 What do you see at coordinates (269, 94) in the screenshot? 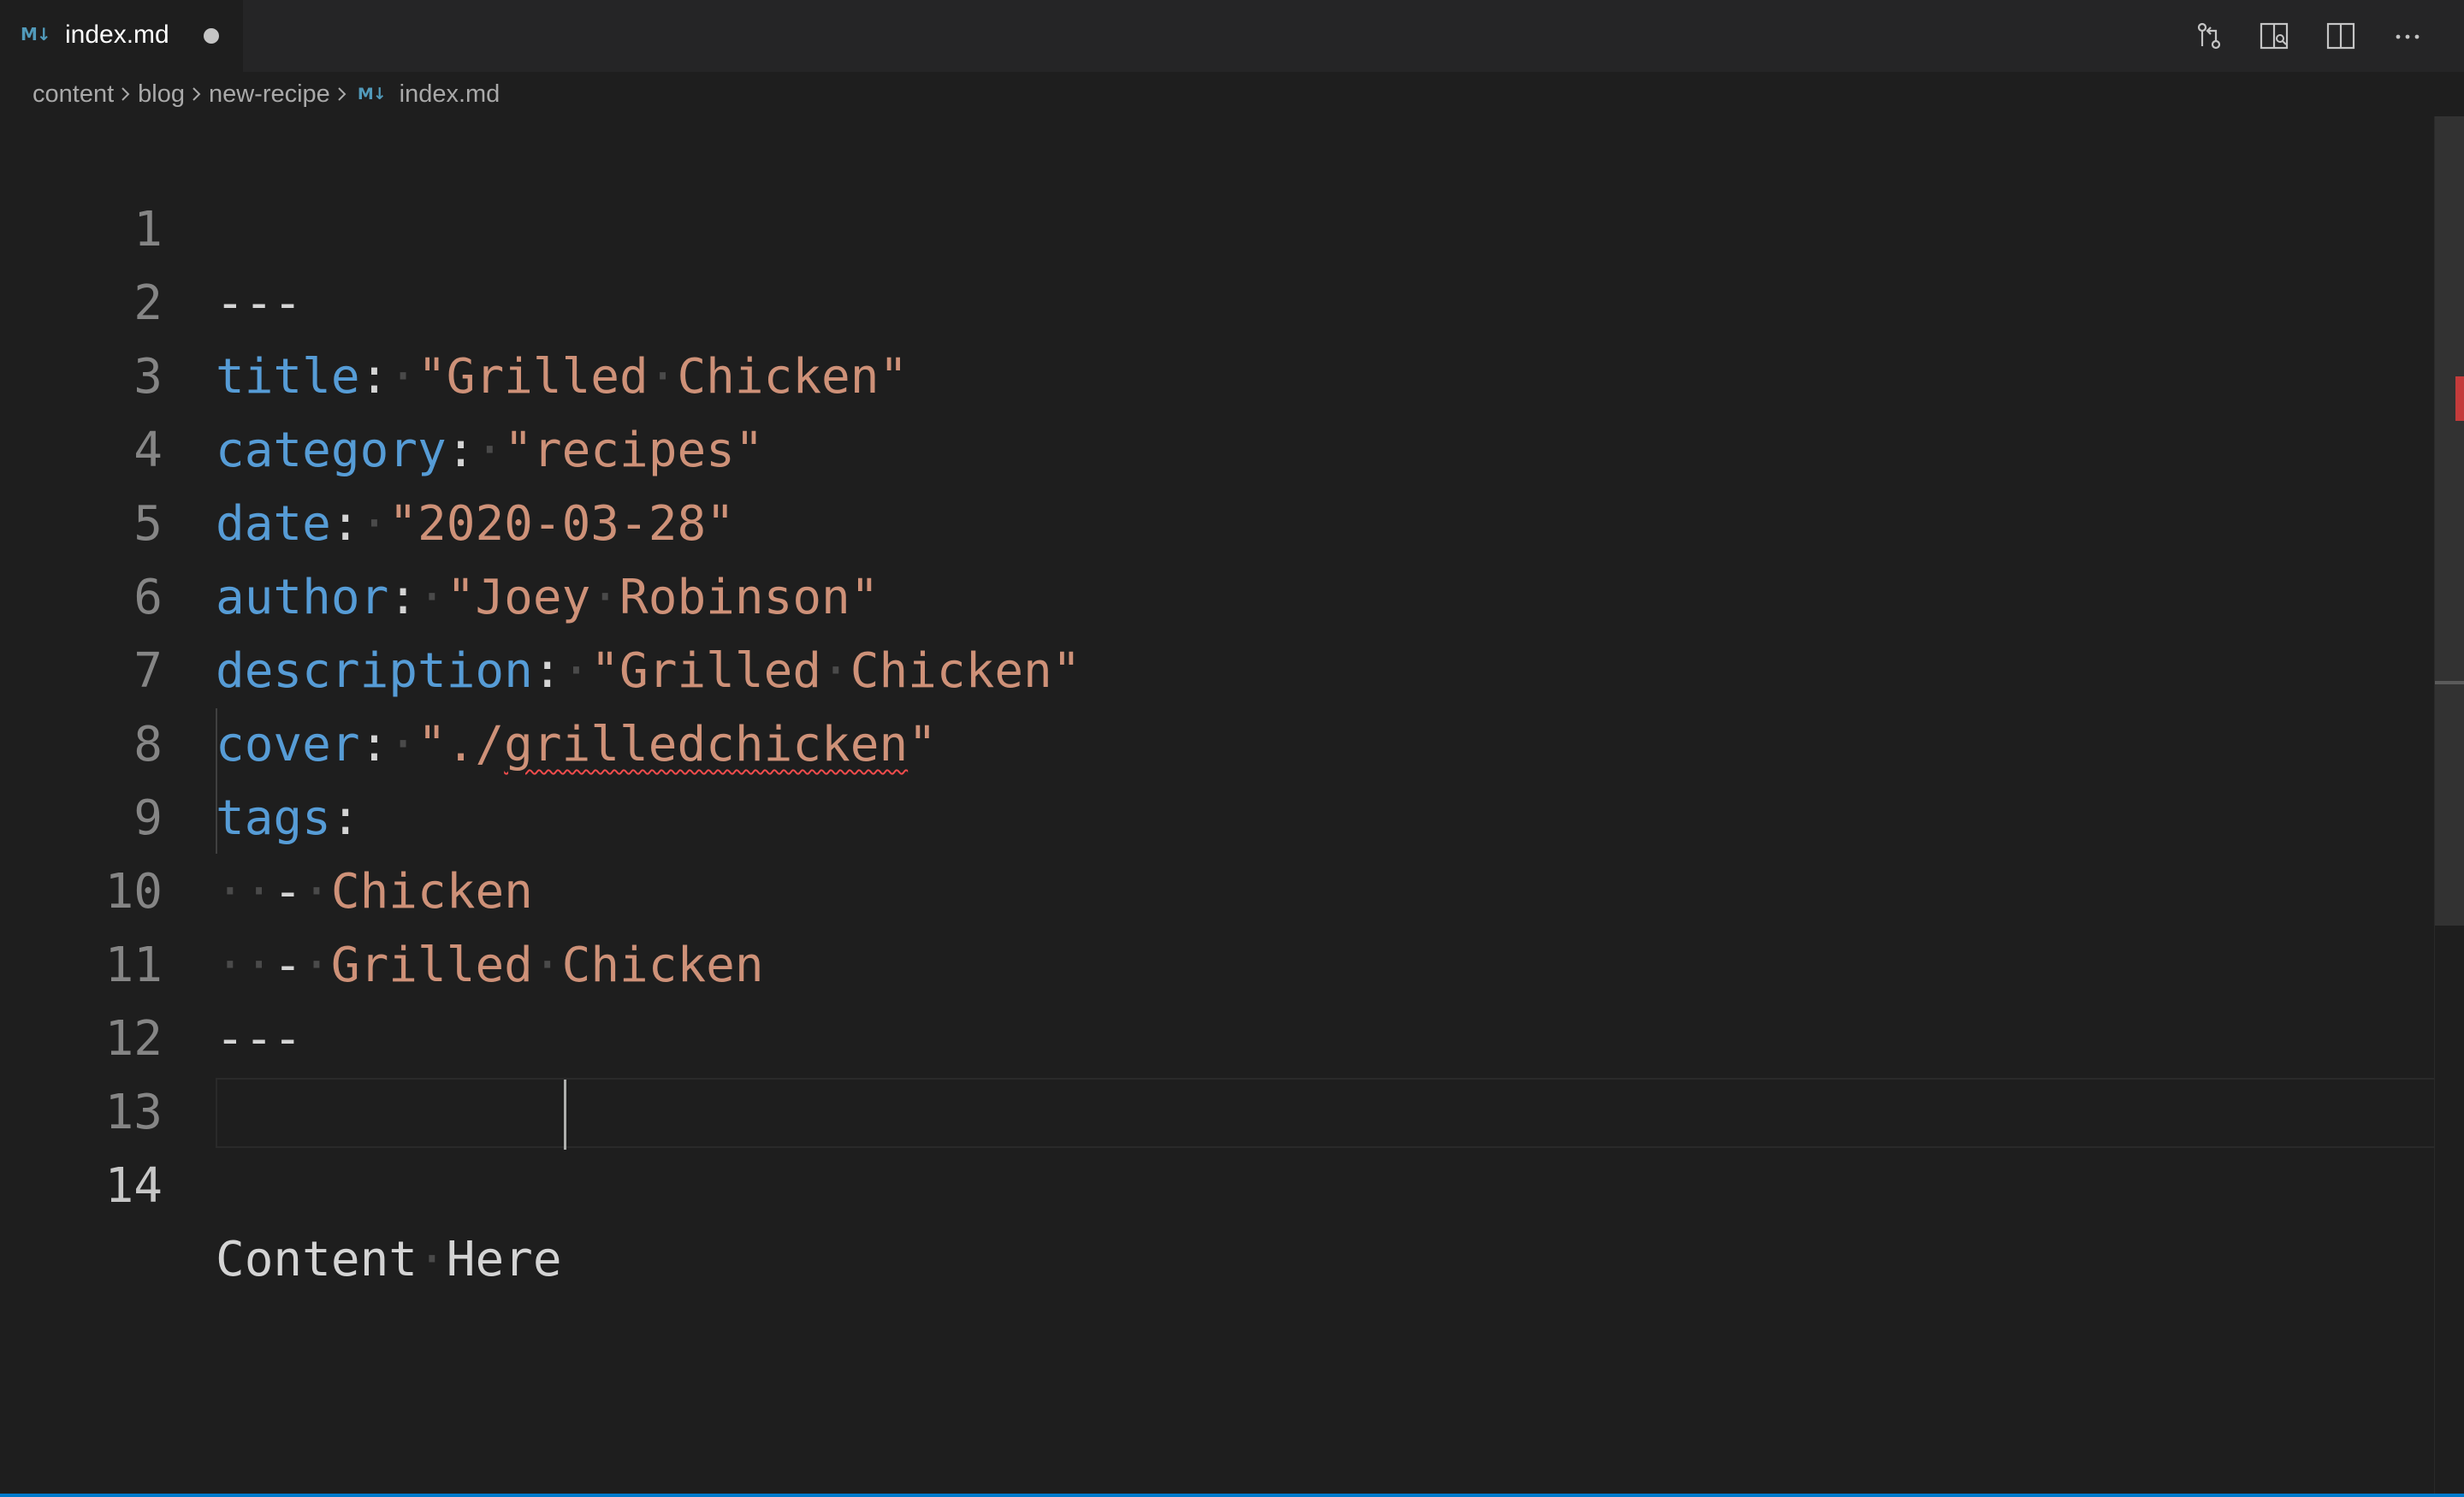
I see `breadcrumb-item-new-recipe: new-recipe` at bounding box center [269, 94].